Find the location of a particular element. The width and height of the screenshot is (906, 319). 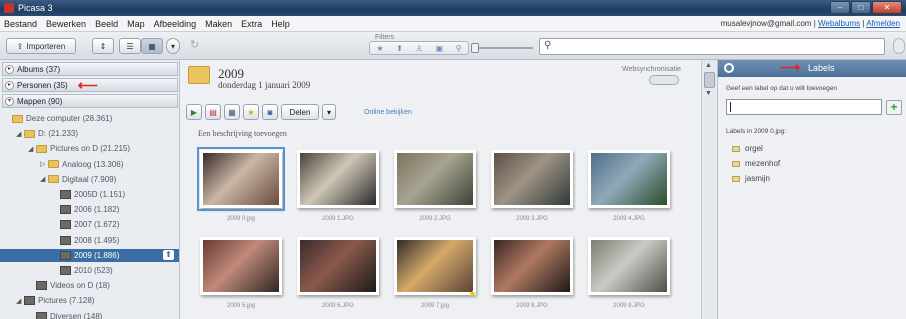

folder-scrollbar: ▲ ▼ is located at coordinates (709, 189).